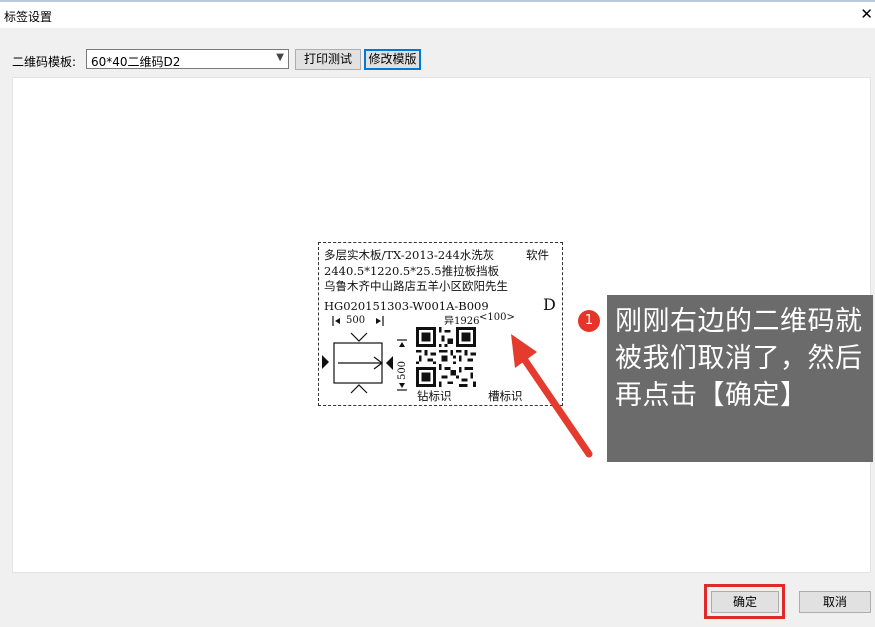 The width and height of the screenshot is (875, 627). What do you see at coordinates (866, 14) in the screenshot?
I see `close-icon: ✕` at bounding box center [866, 14].